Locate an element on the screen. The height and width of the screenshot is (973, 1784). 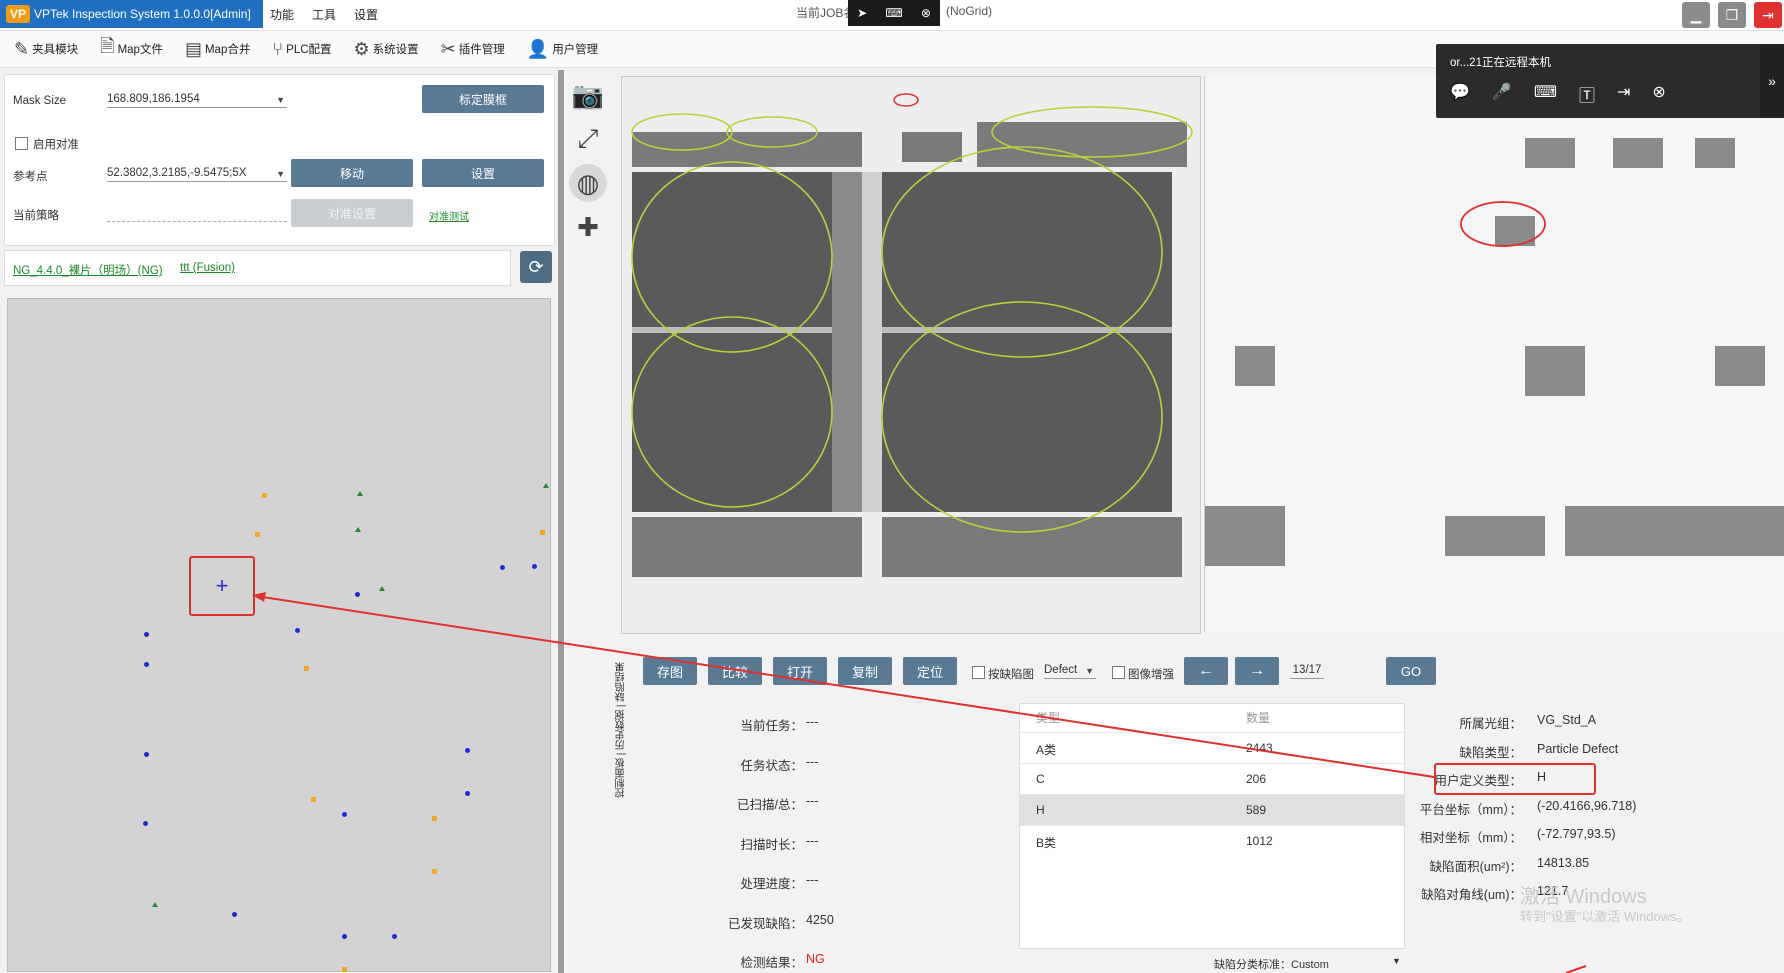
enable-align-checkbox is located at coordinates (21, 143).